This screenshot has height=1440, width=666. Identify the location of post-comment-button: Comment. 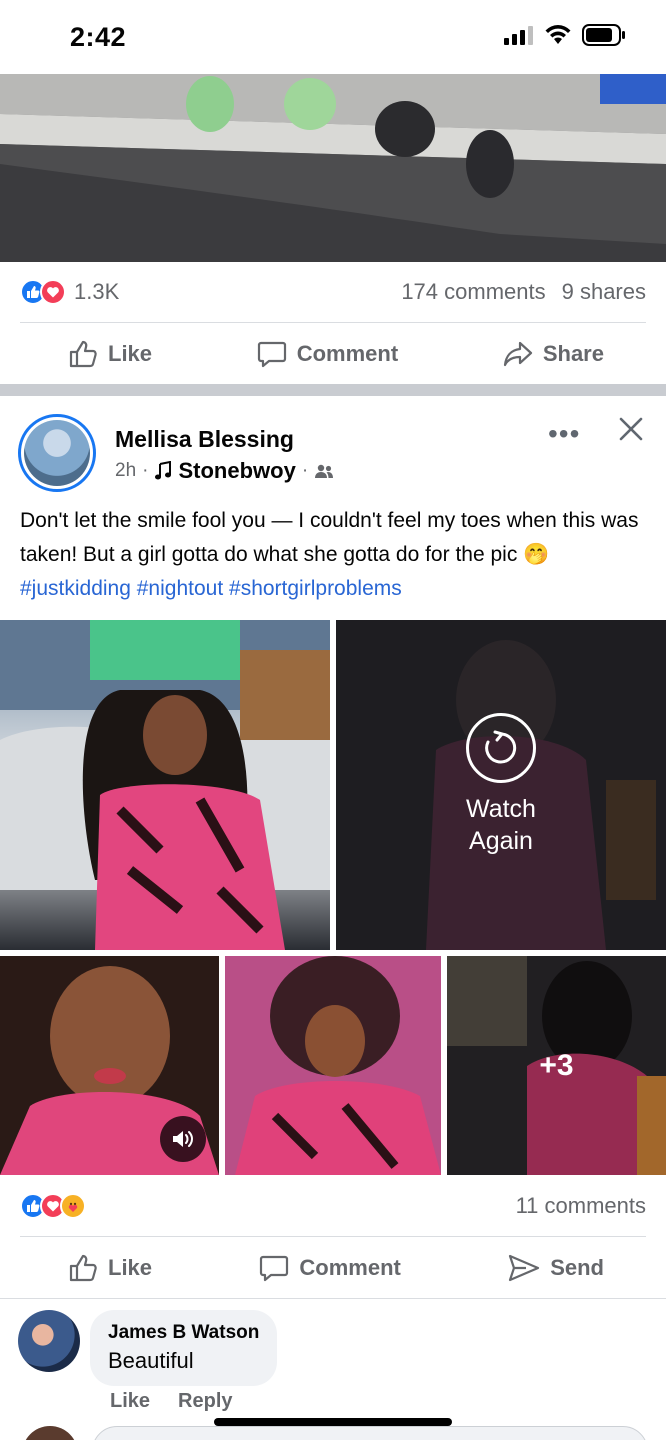
(330, 1268).